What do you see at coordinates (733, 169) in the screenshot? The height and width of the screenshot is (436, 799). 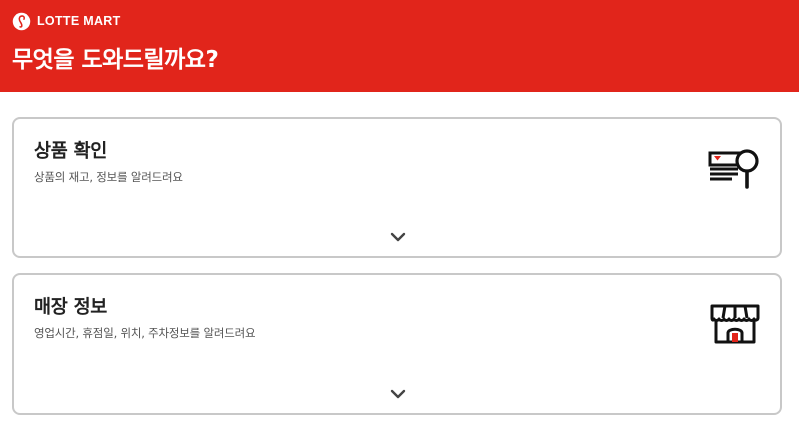 I see `product-search-icon` at bounding box center [733, 169].